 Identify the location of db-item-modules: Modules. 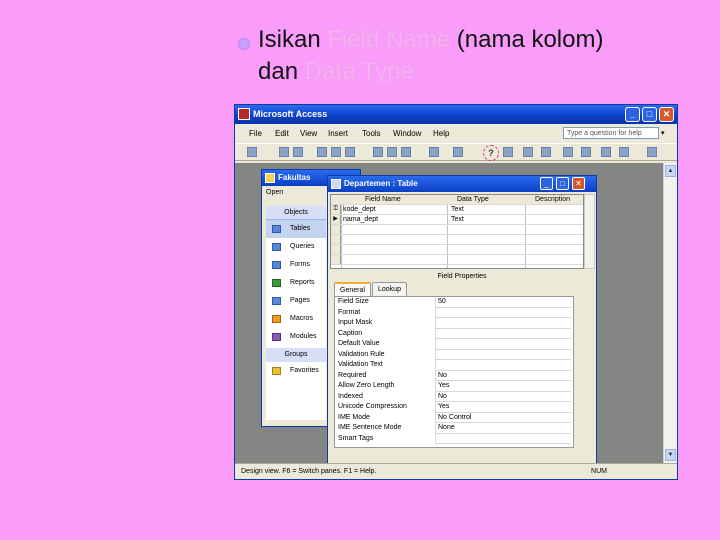
(296, 337).